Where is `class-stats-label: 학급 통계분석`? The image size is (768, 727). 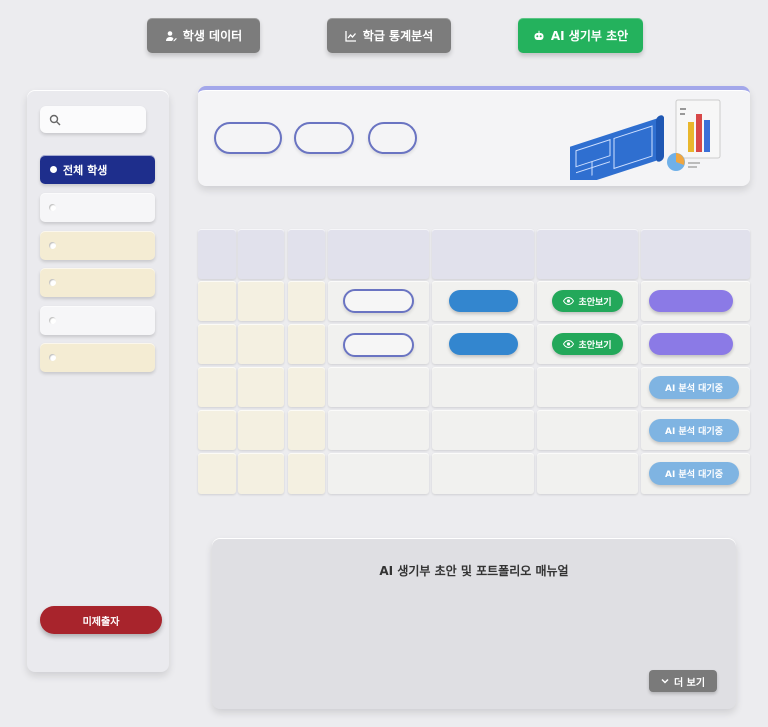
class-stats-label: 학급 통계분석 is located at coordinates (398, 36).